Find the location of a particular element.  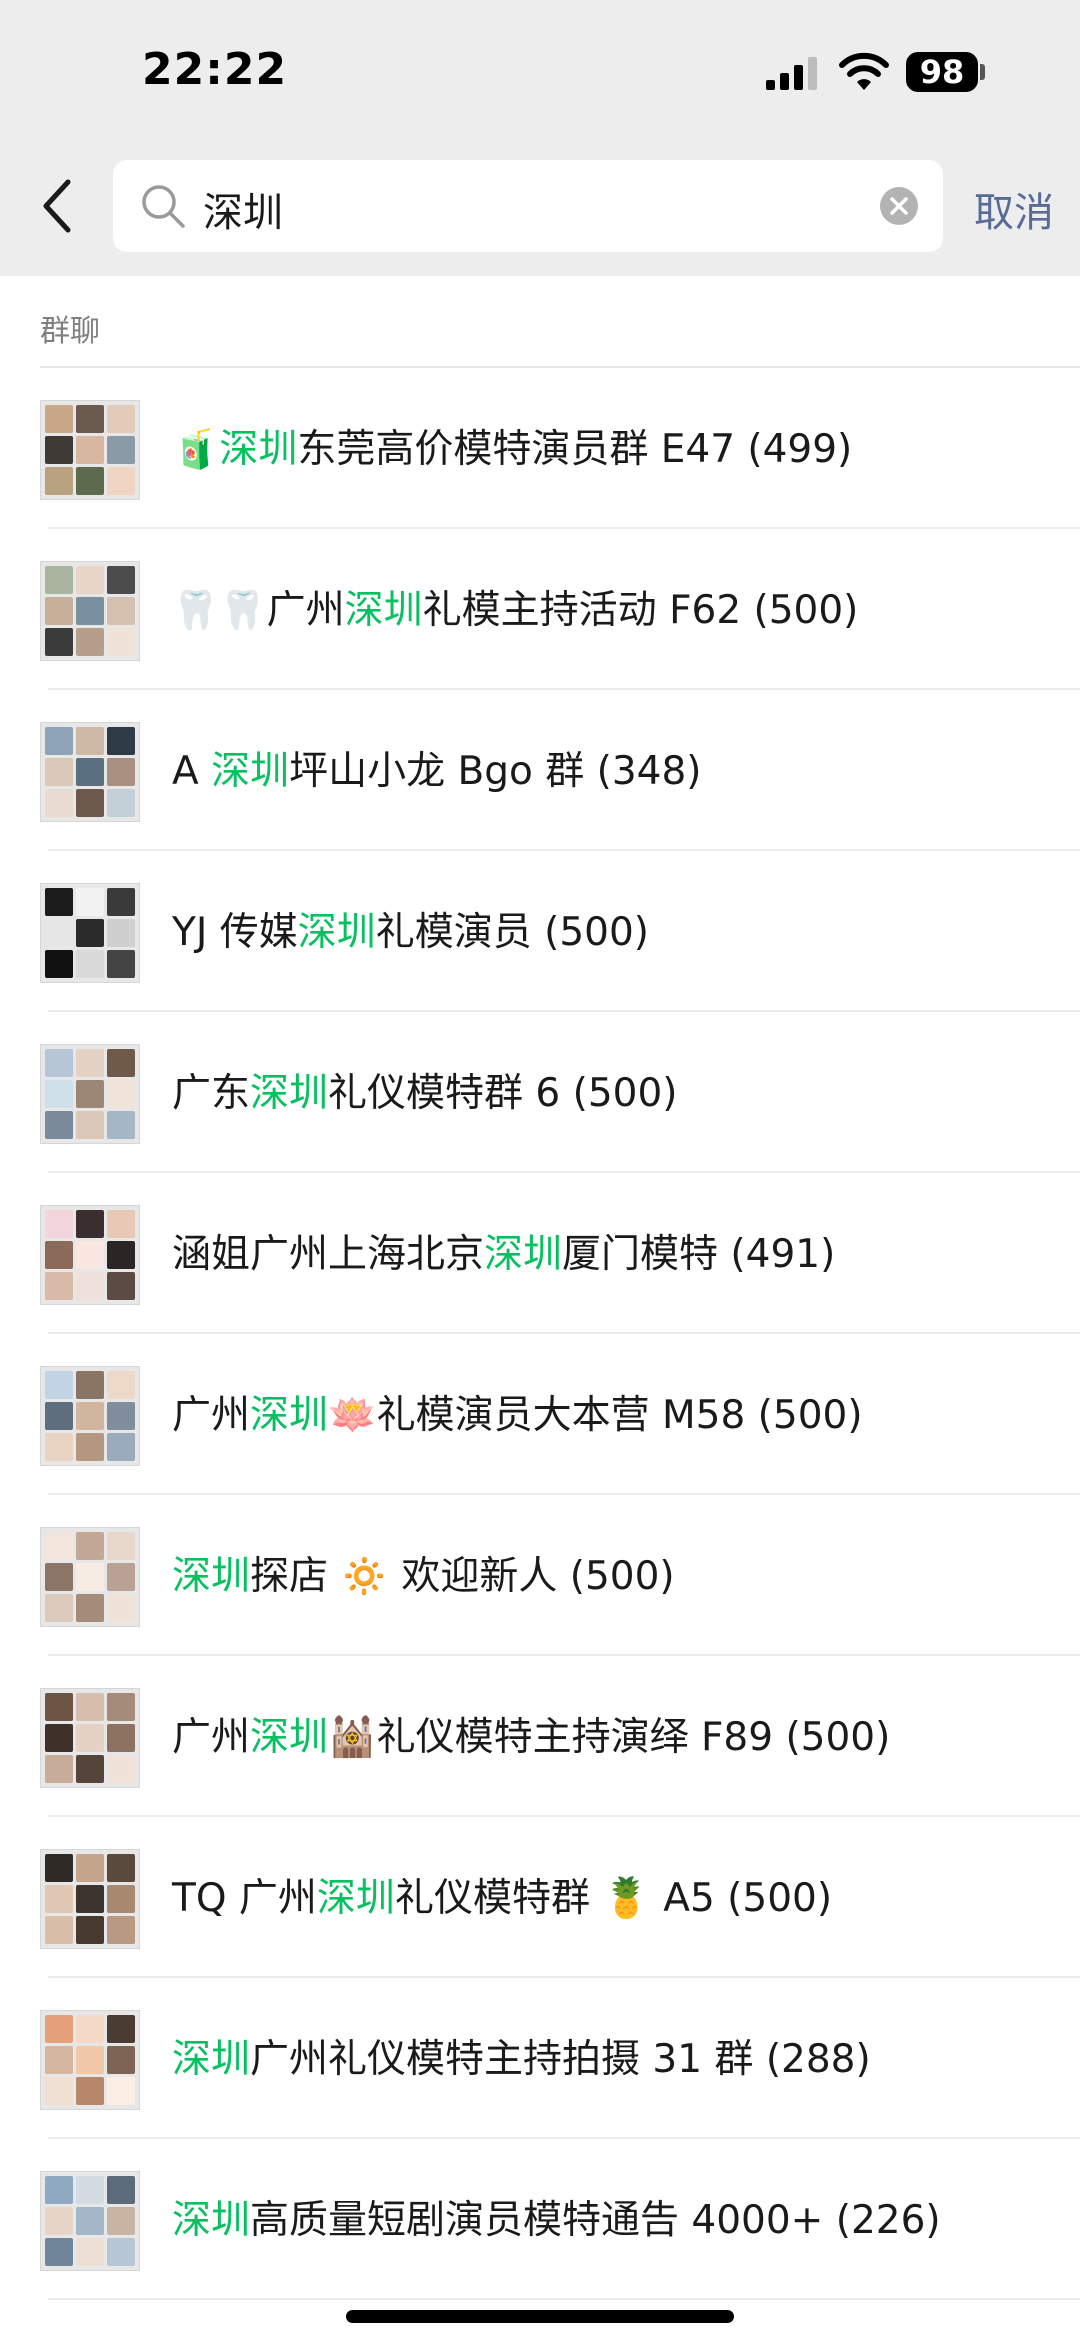

group-chat-result: YJ 传媒深圳礼模演员 (500) is located at coordinates (540, 931).